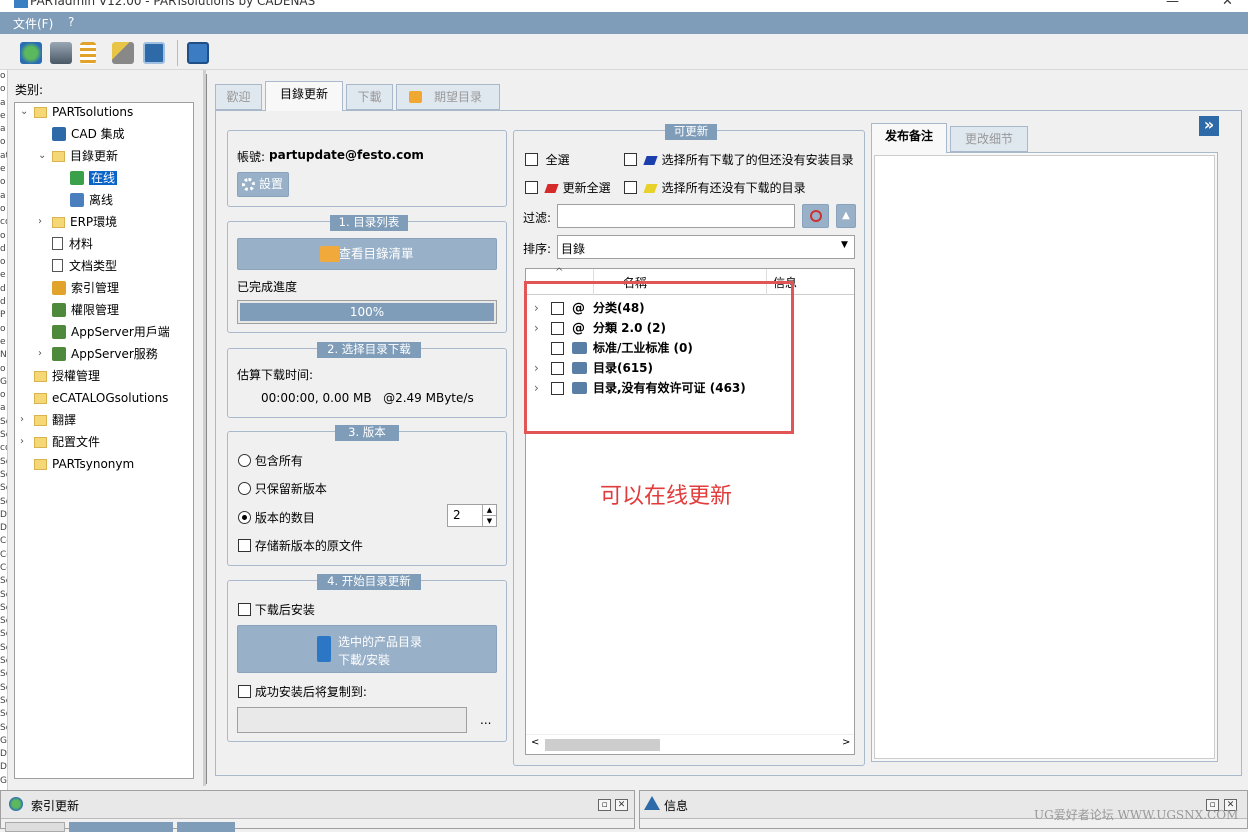 Image resolution: width=1248 pixels, height=832 pixels. Describe the element at coordinates (3, 315) in the screenshot. I see `background-text-fragment: P` at that location.